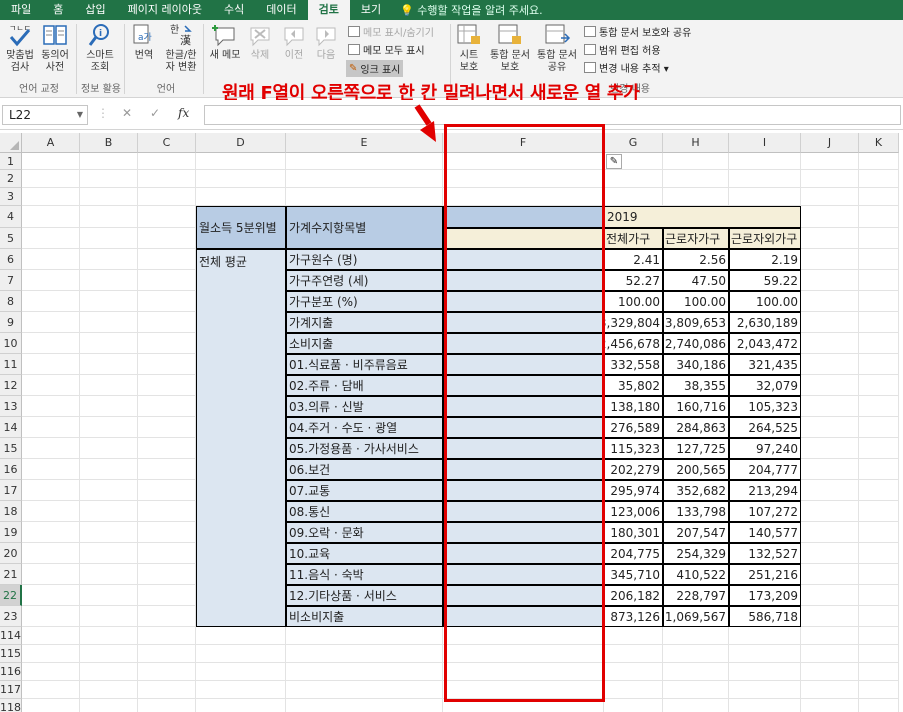 Image resolution: width=903 pixels, height=712 pixels. I want to click on ribbon-tab: 검토, so click(328, 10).